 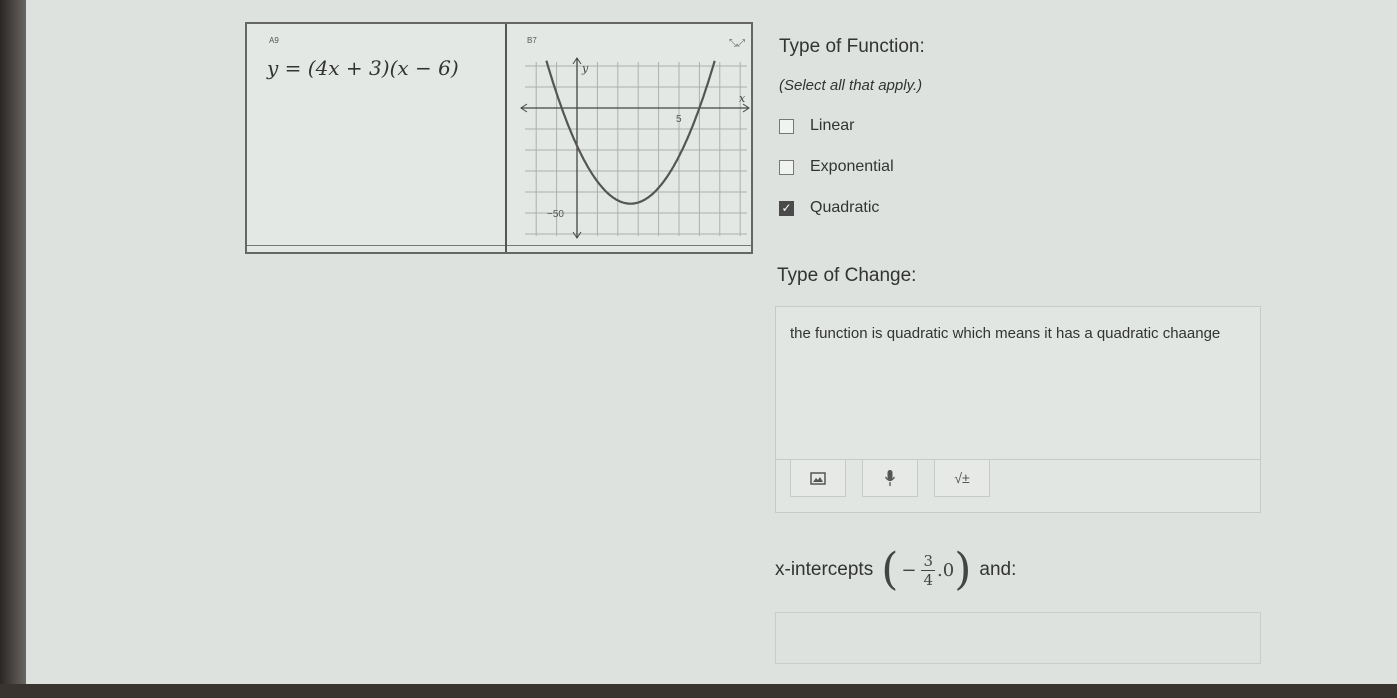 What do you see at coordinates (737, 43) in the screenshot?
I see `expand-icon: ⤡⤢` at bounding box center [737, 43].